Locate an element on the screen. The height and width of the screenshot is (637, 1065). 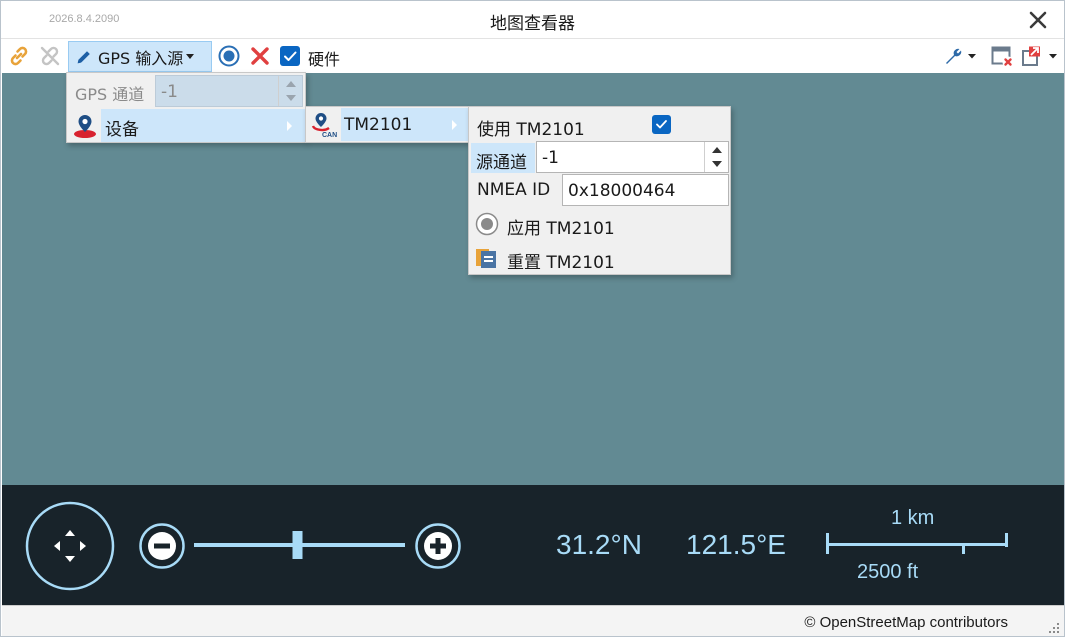
gps-source-menu: GPS 通道 -1 设备 is located at coordinates (186, 107).